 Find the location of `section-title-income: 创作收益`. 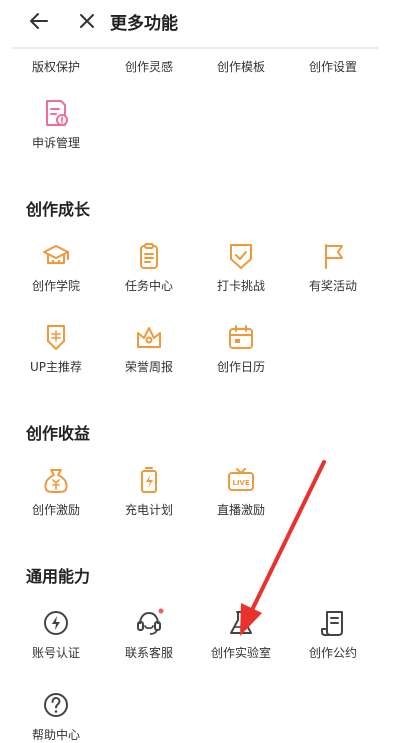

section-title-income: 创作收益 is located at coordinates (58, 433).